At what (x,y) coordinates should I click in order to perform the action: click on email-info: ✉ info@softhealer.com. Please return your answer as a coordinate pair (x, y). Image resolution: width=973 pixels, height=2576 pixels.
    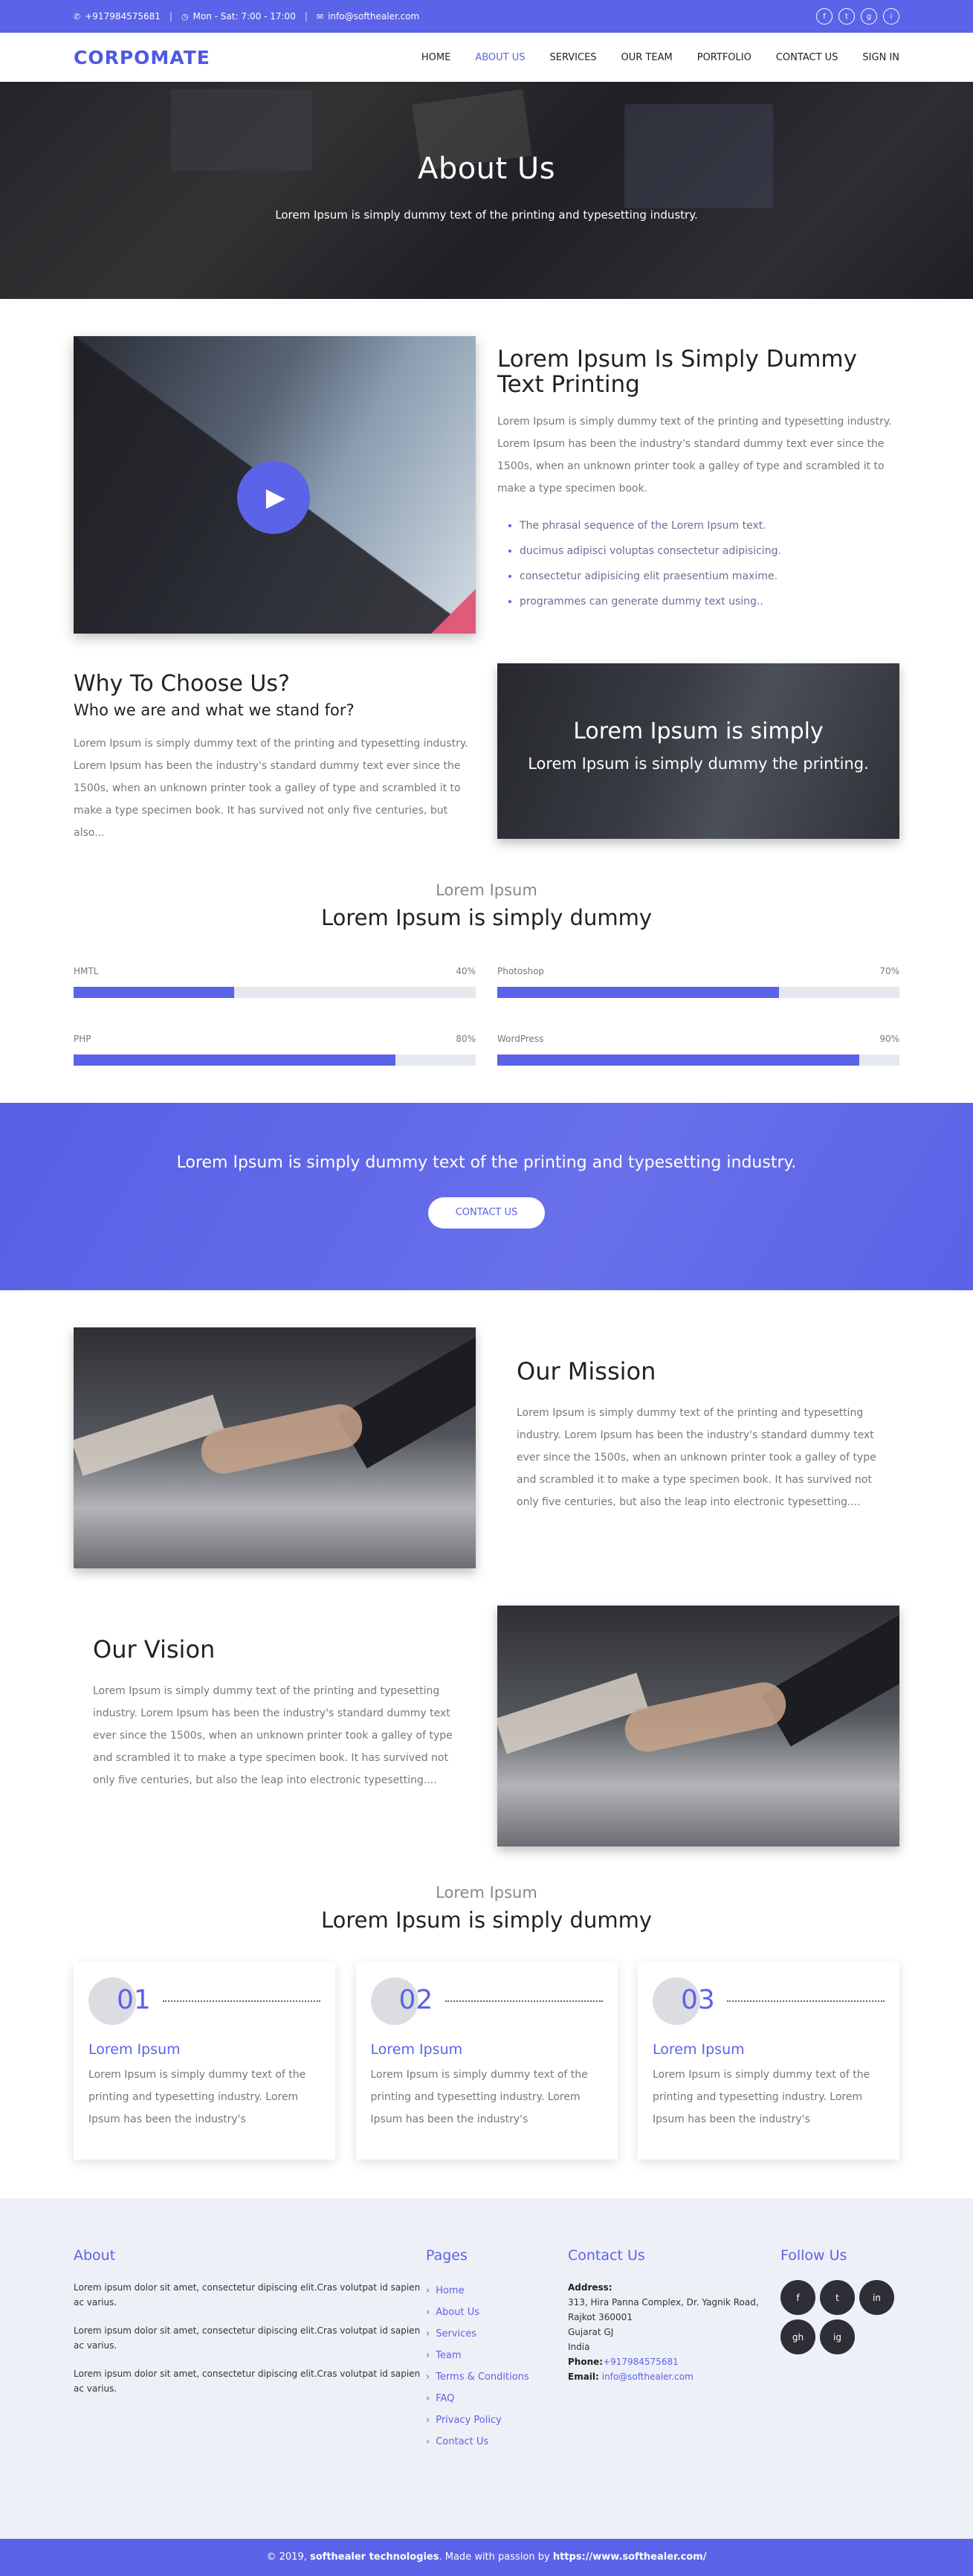
    Looking at the image, I should click on (368, 16).